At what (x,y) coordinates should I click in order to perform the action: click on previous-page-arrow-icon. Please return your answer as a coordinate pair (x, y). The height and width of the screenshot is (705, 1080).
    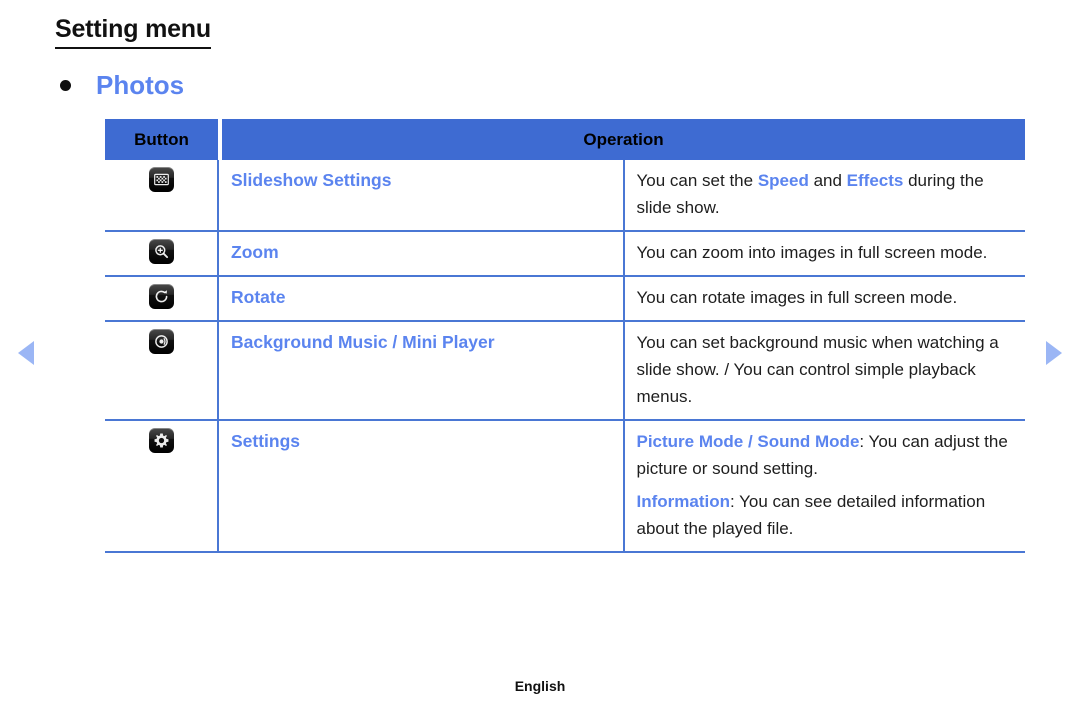
    Looking at the image, I should click on (26, 353).